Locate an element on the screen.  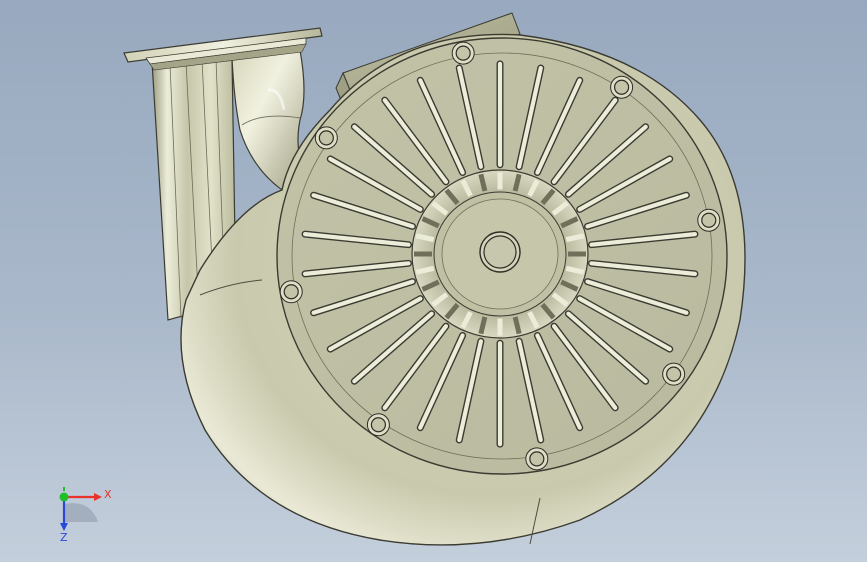
y-axis-dot-icon is located at coordinates (64, 497).